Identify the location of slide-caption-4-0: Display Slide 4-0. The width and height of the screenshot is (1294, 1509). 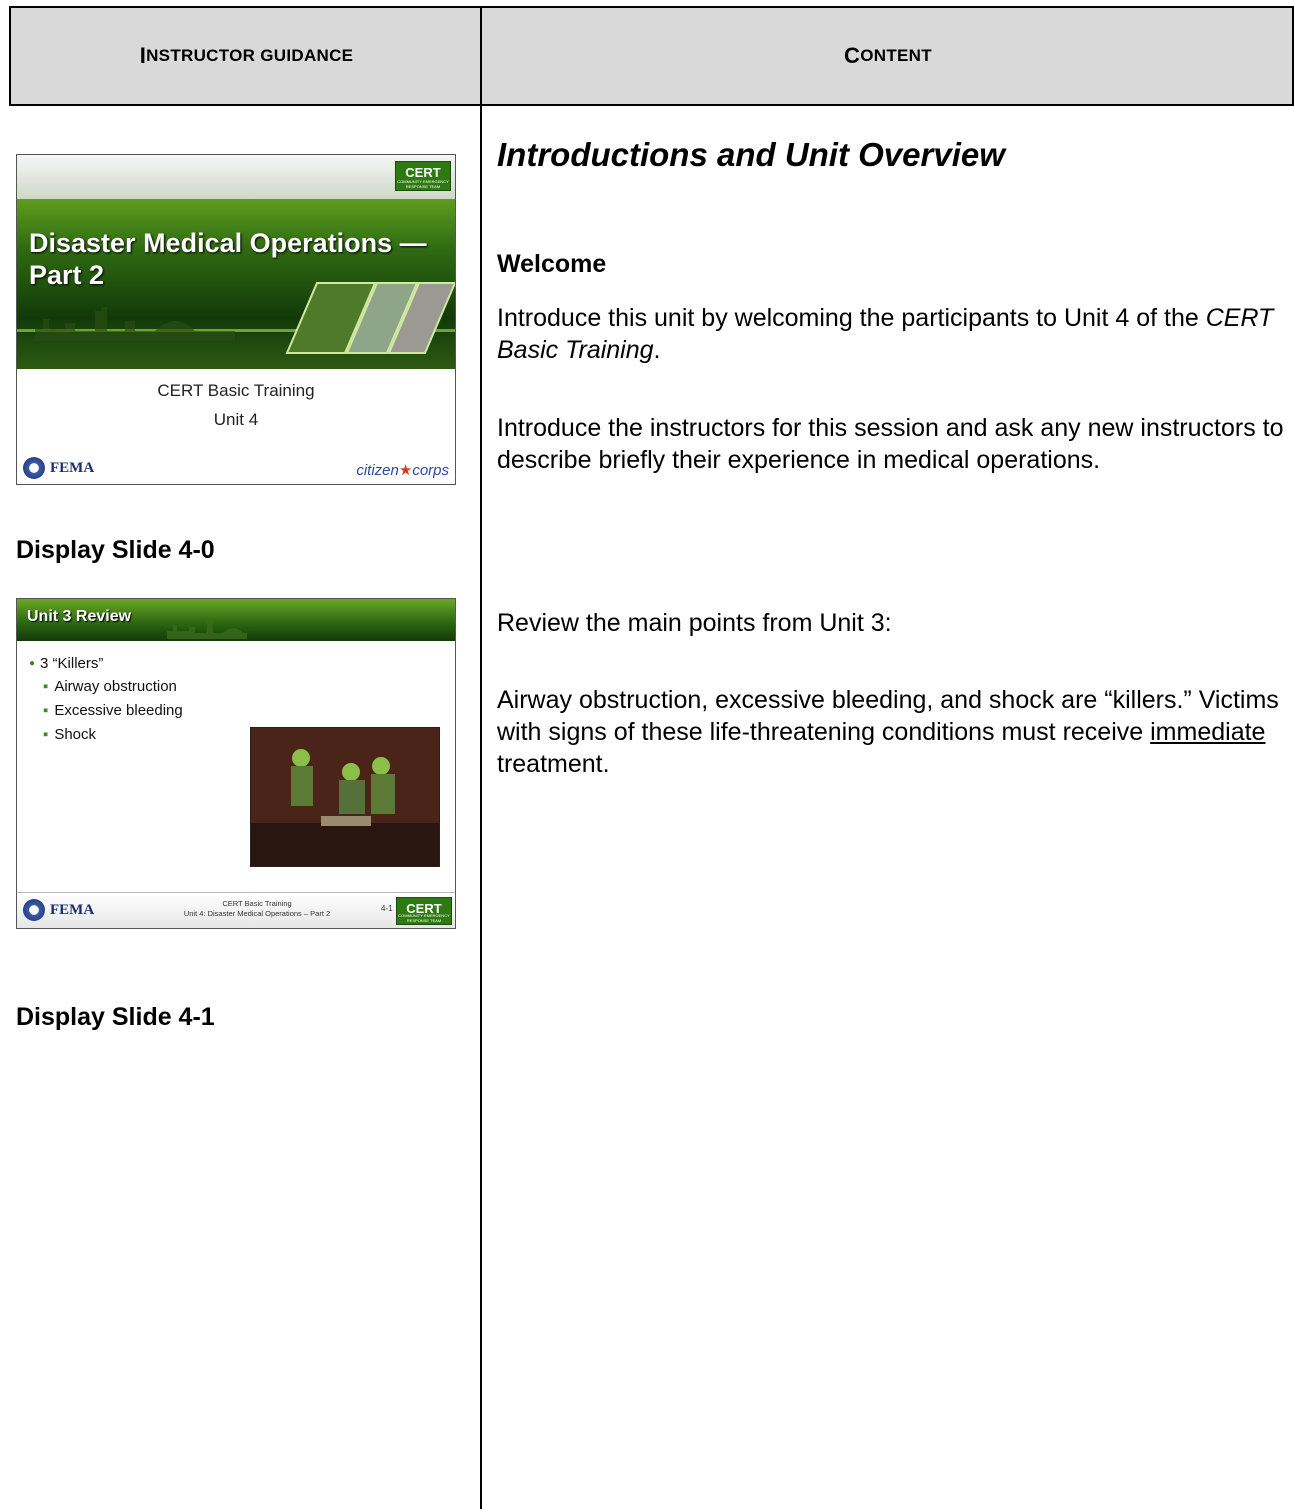
(115, 550).